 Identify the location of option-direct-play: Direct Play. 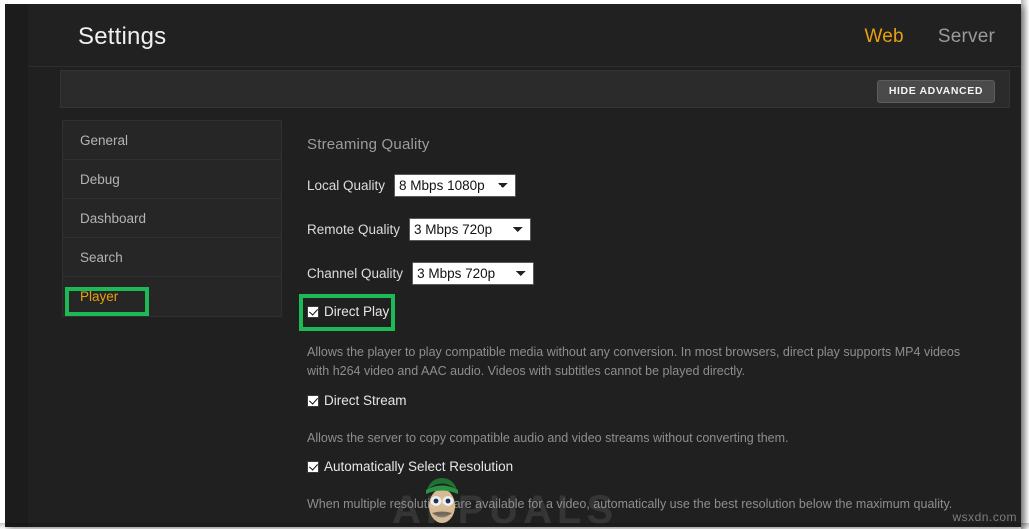
(348, 311).